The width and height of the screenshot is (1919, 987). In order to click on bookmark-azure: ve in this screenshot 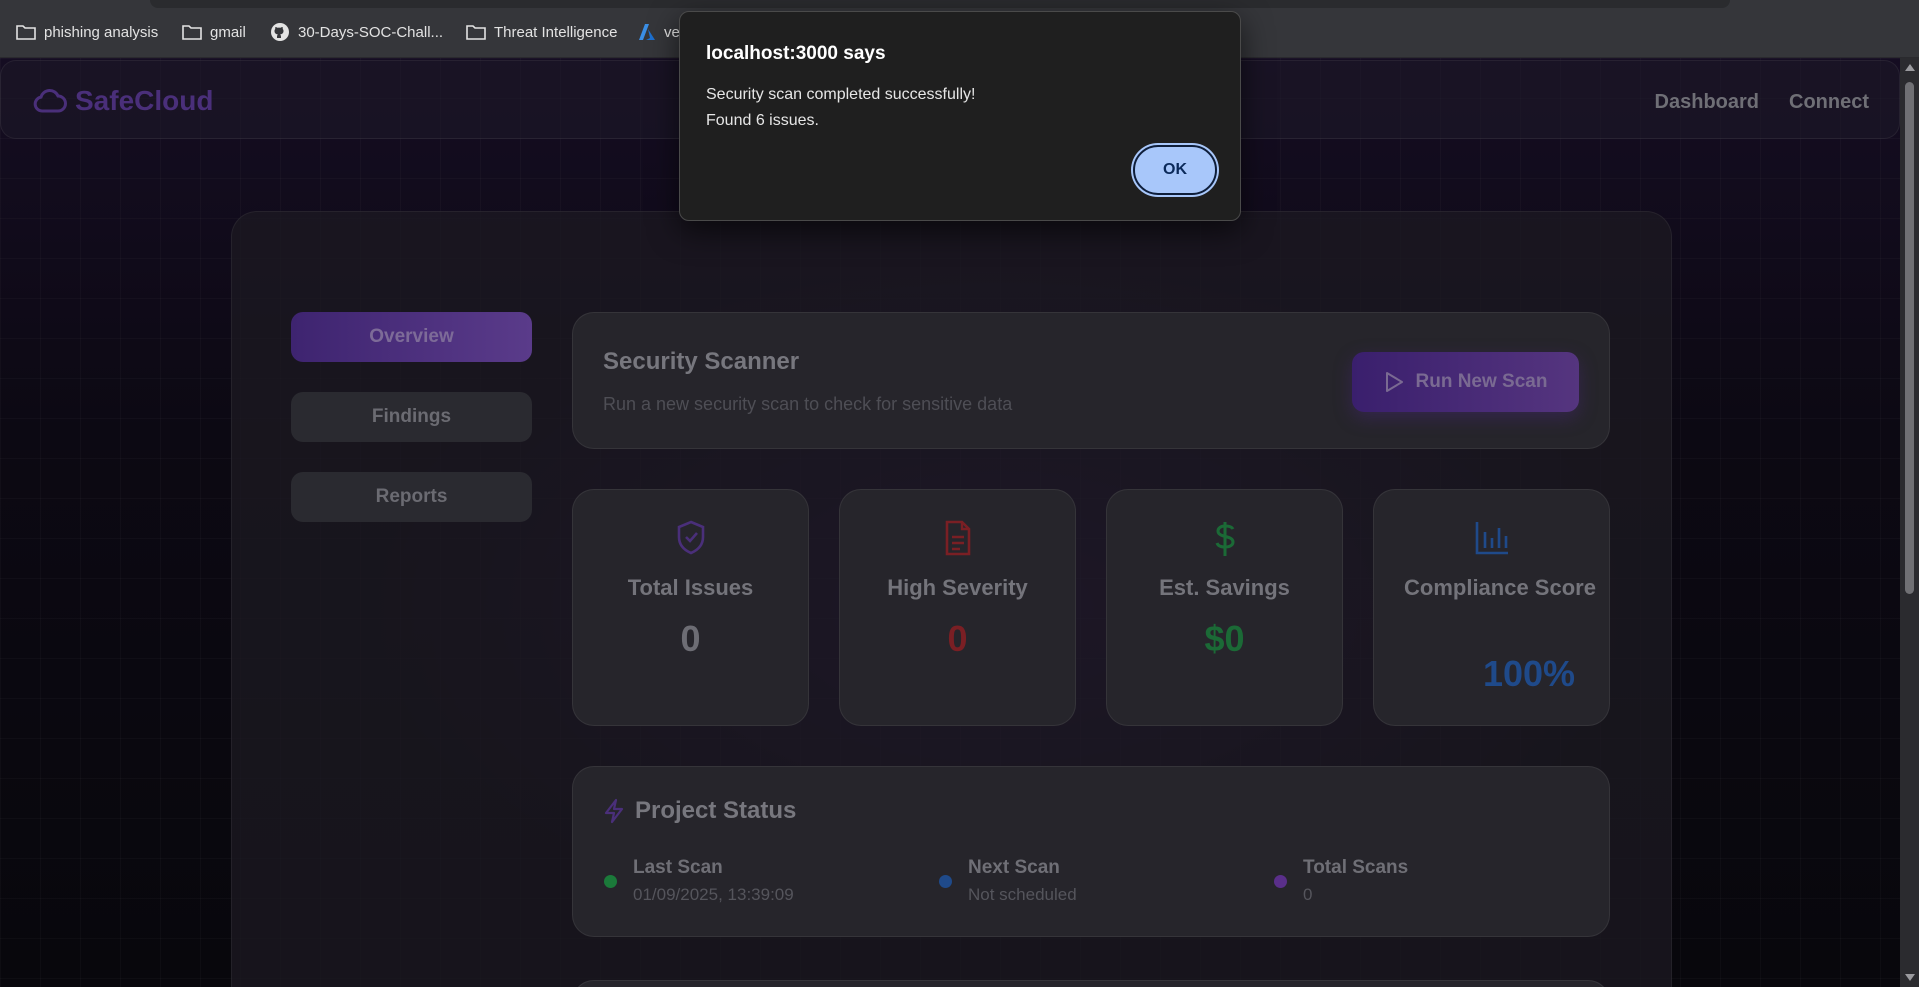, I will do `click(659, 32)`.